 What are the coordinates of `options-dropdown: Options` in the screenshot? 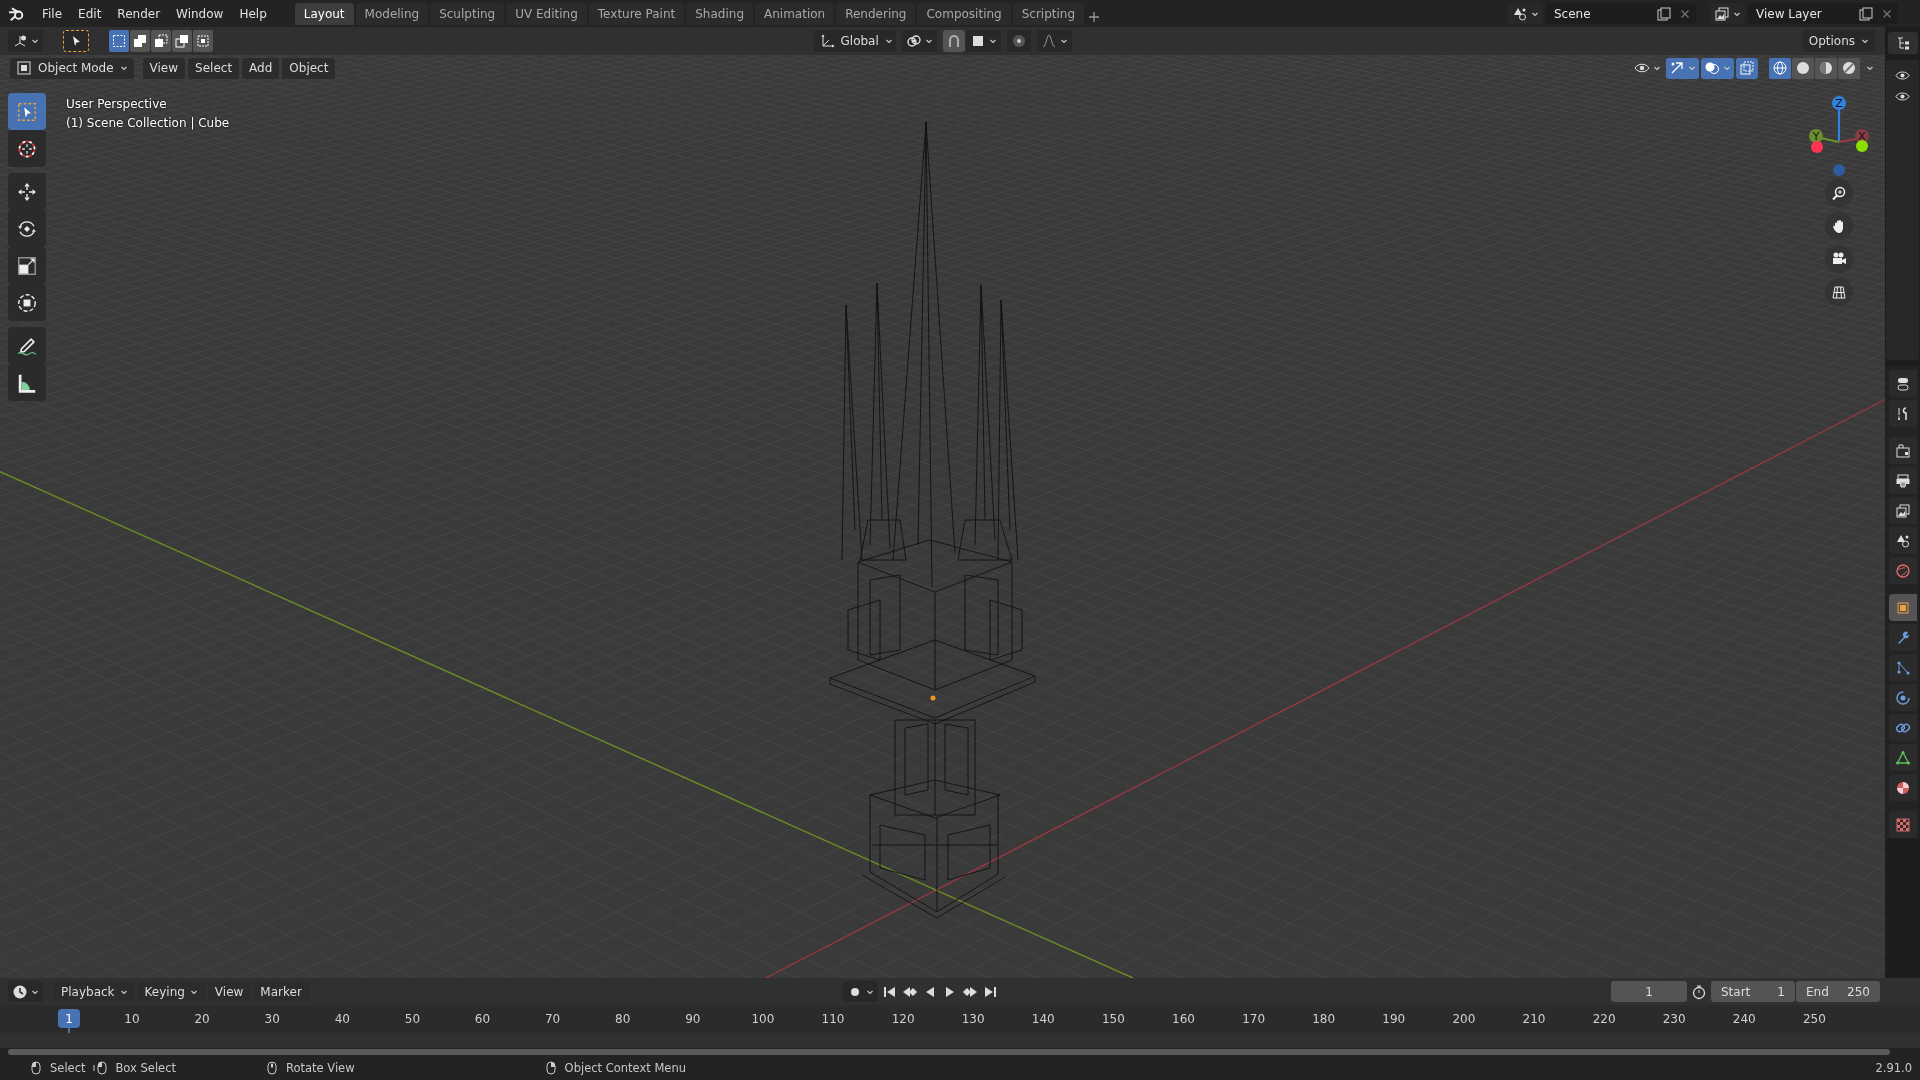 It's located at (1838, 41).